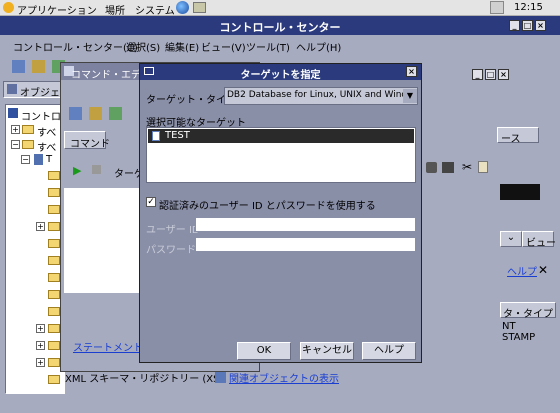  Describe the element at coordinates (46, 131) in the screenshot. I see `tree-item-all-1: すべ` at that location.